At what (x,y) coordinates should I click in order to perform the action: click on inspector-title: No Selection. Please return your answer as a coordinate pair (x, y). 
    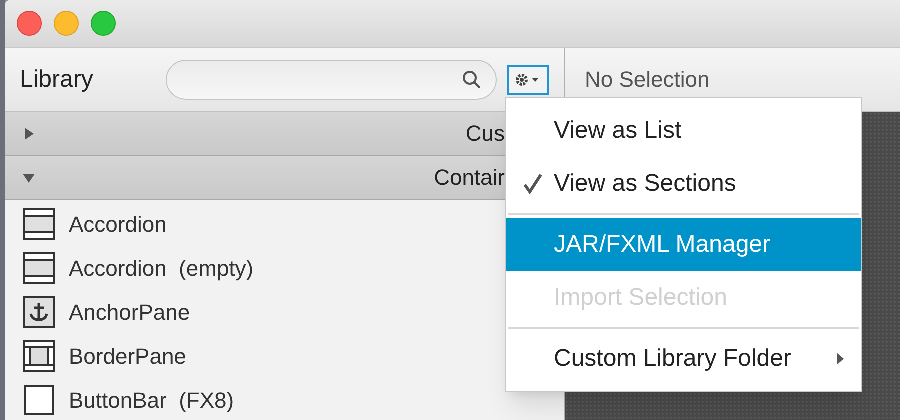
    Looking at the image, I should click on (647, 80).